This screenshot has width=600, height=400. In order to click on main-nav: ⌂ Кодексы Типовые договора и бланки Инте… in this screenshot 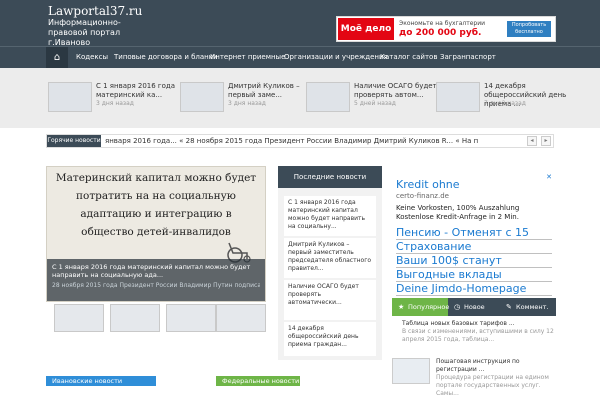, I will do `click(300, 57)`.